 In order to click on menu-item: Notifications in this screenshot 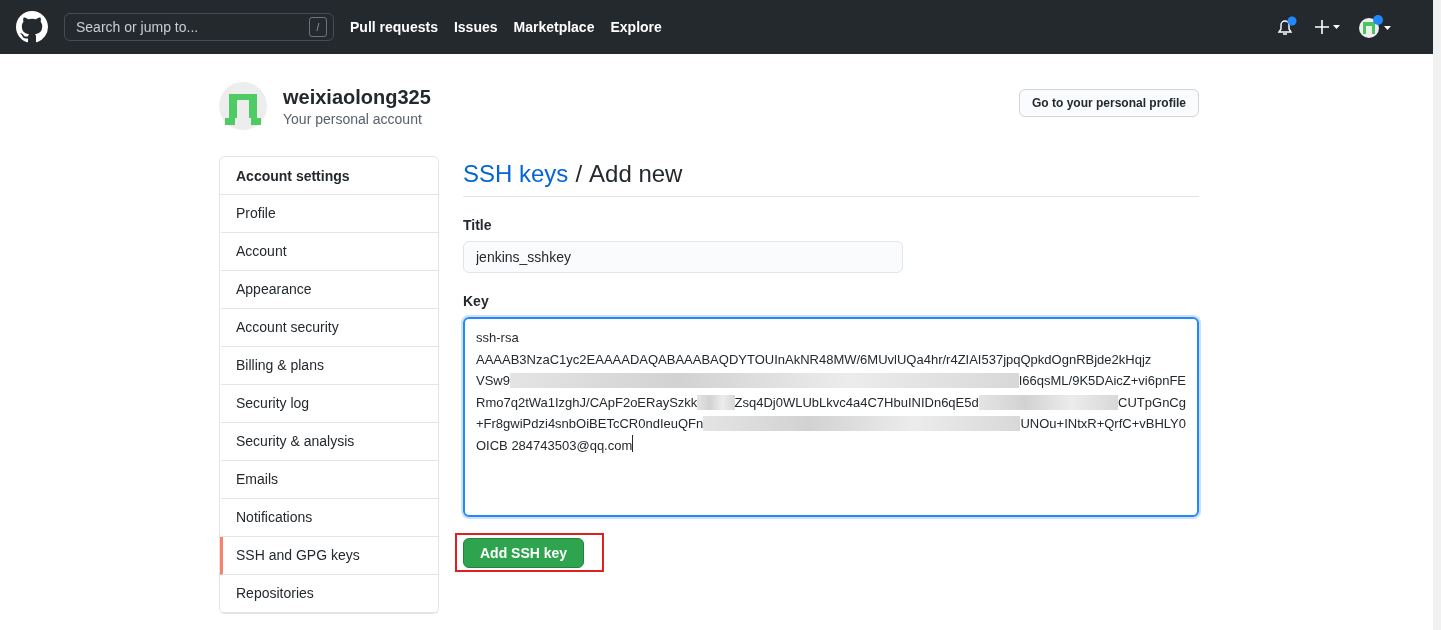, I will do `click(329, 518)`.